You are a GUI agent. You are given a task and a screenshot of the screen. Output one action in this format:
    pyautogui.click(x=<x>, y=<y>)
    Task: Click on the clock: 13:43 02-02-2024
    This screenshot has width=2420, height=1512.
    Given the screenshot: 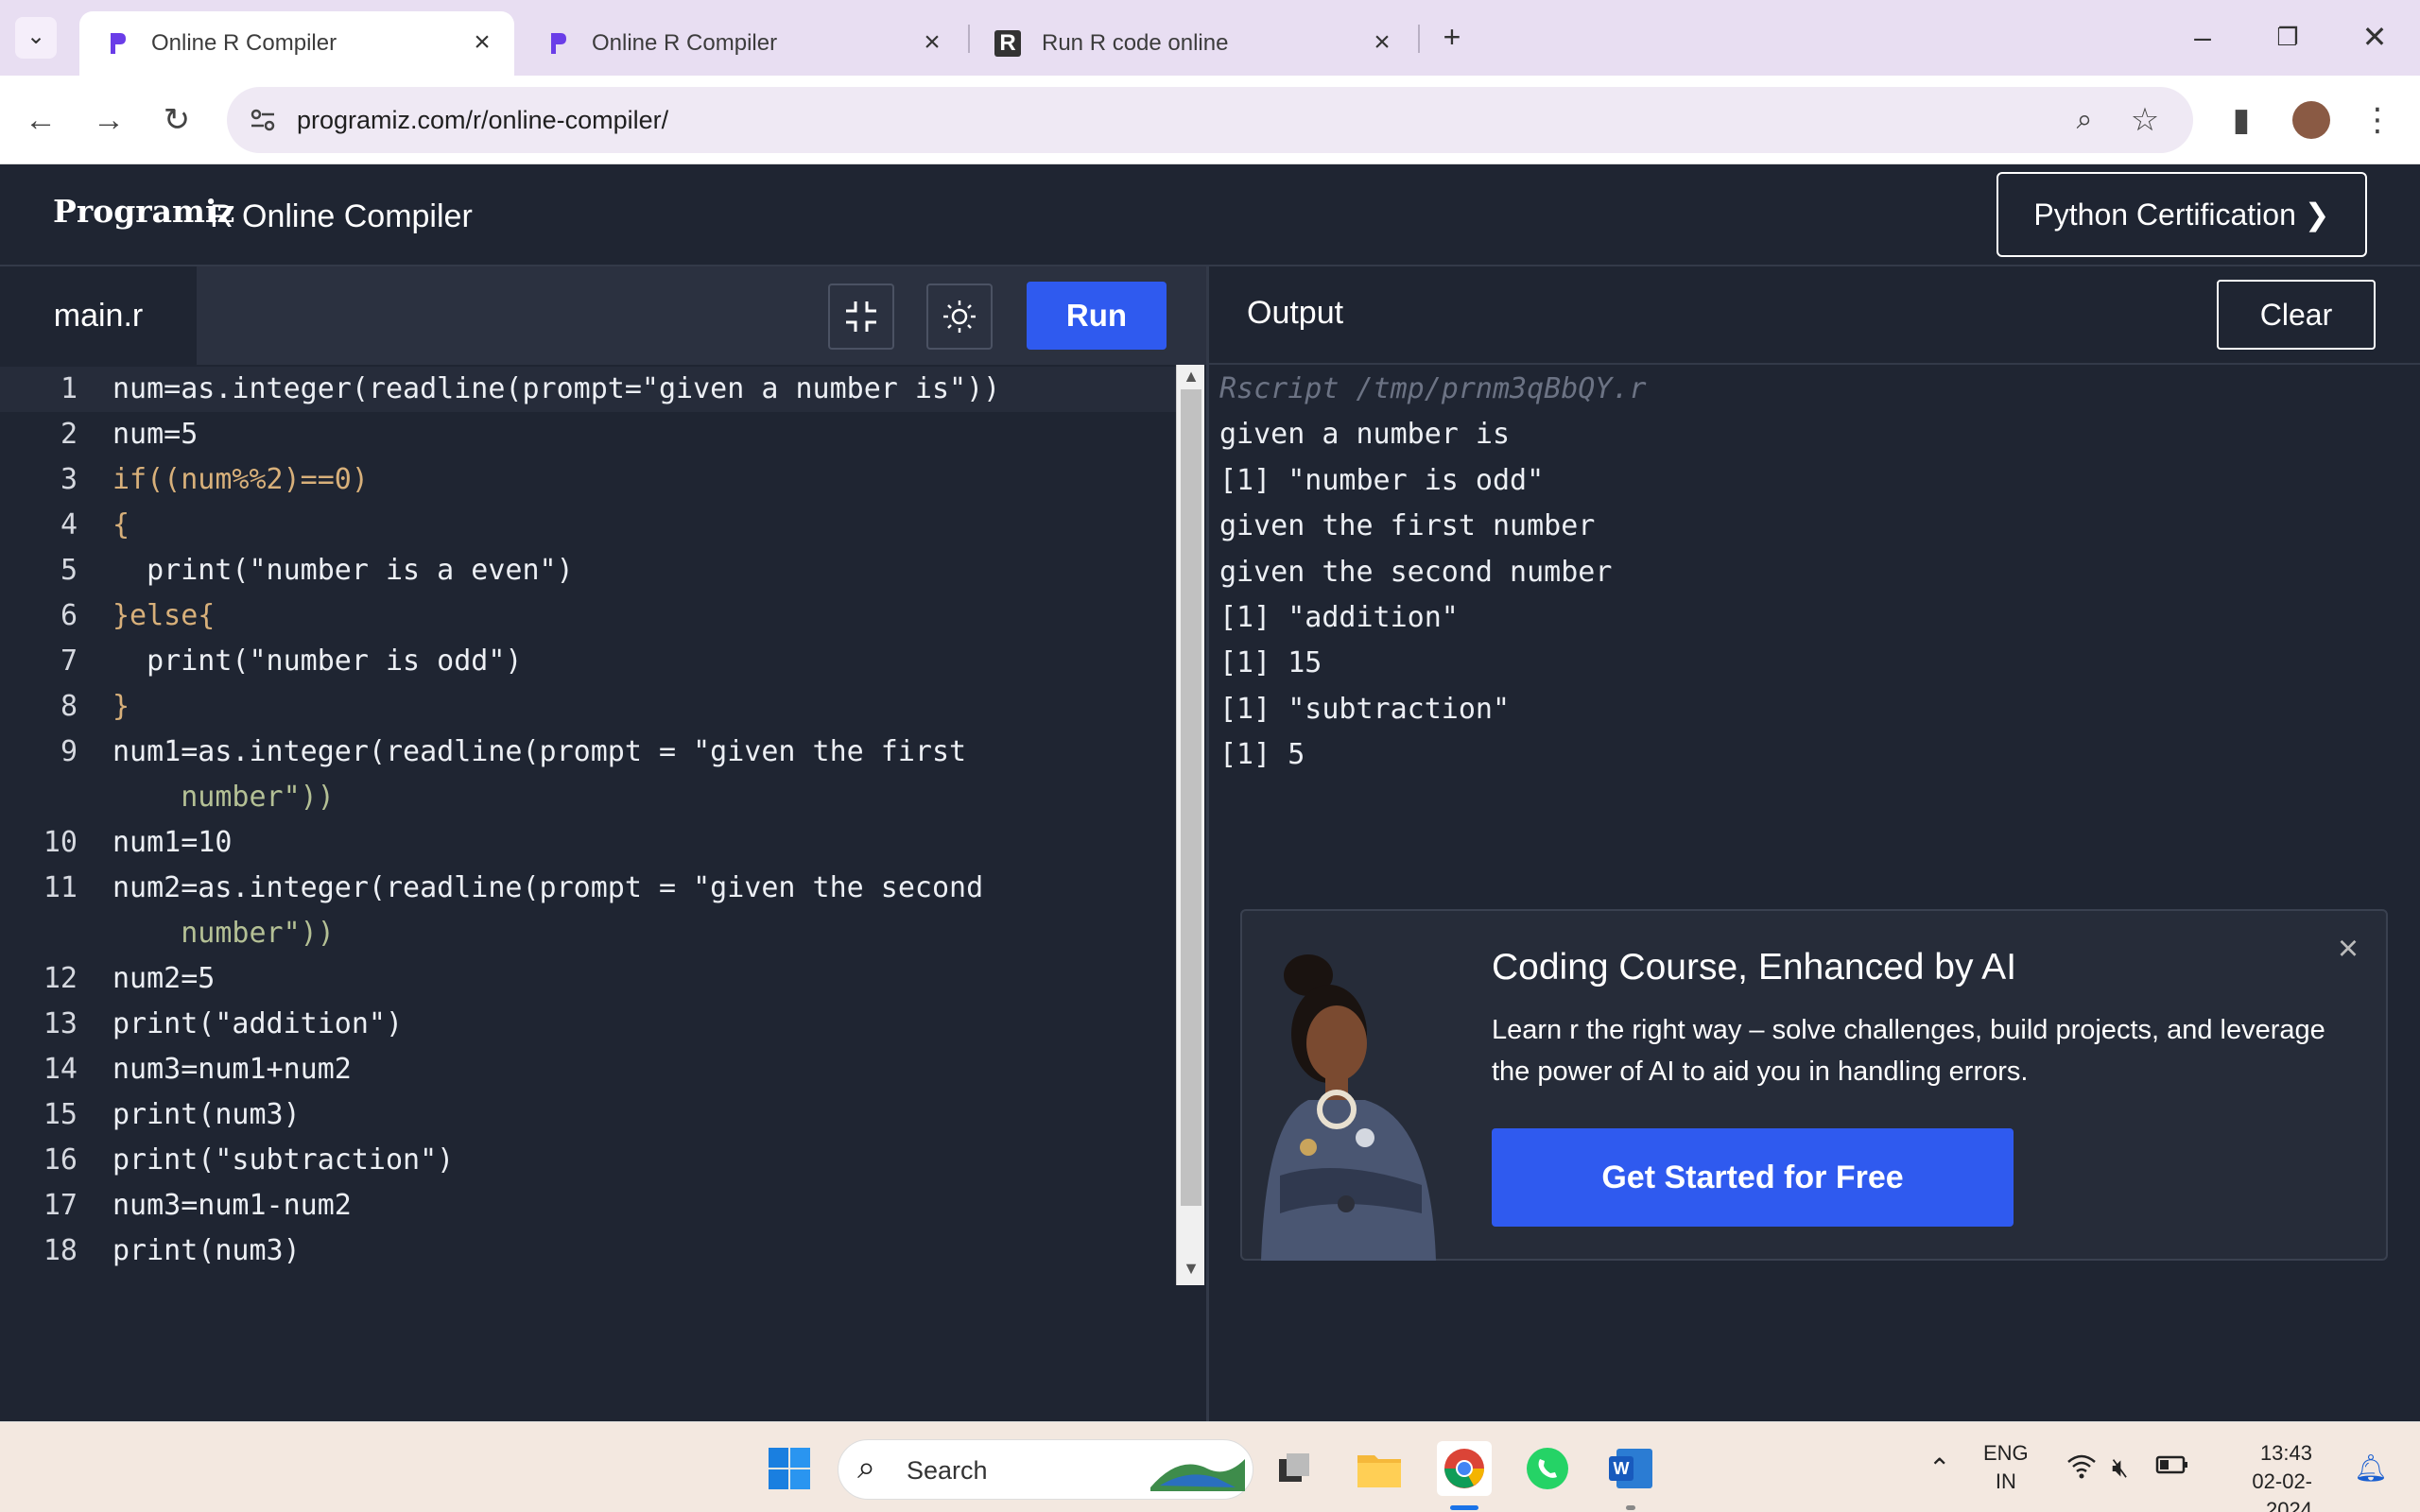 What is the action you would take?
    pyautogui.click(x=2265, y=1475)
    